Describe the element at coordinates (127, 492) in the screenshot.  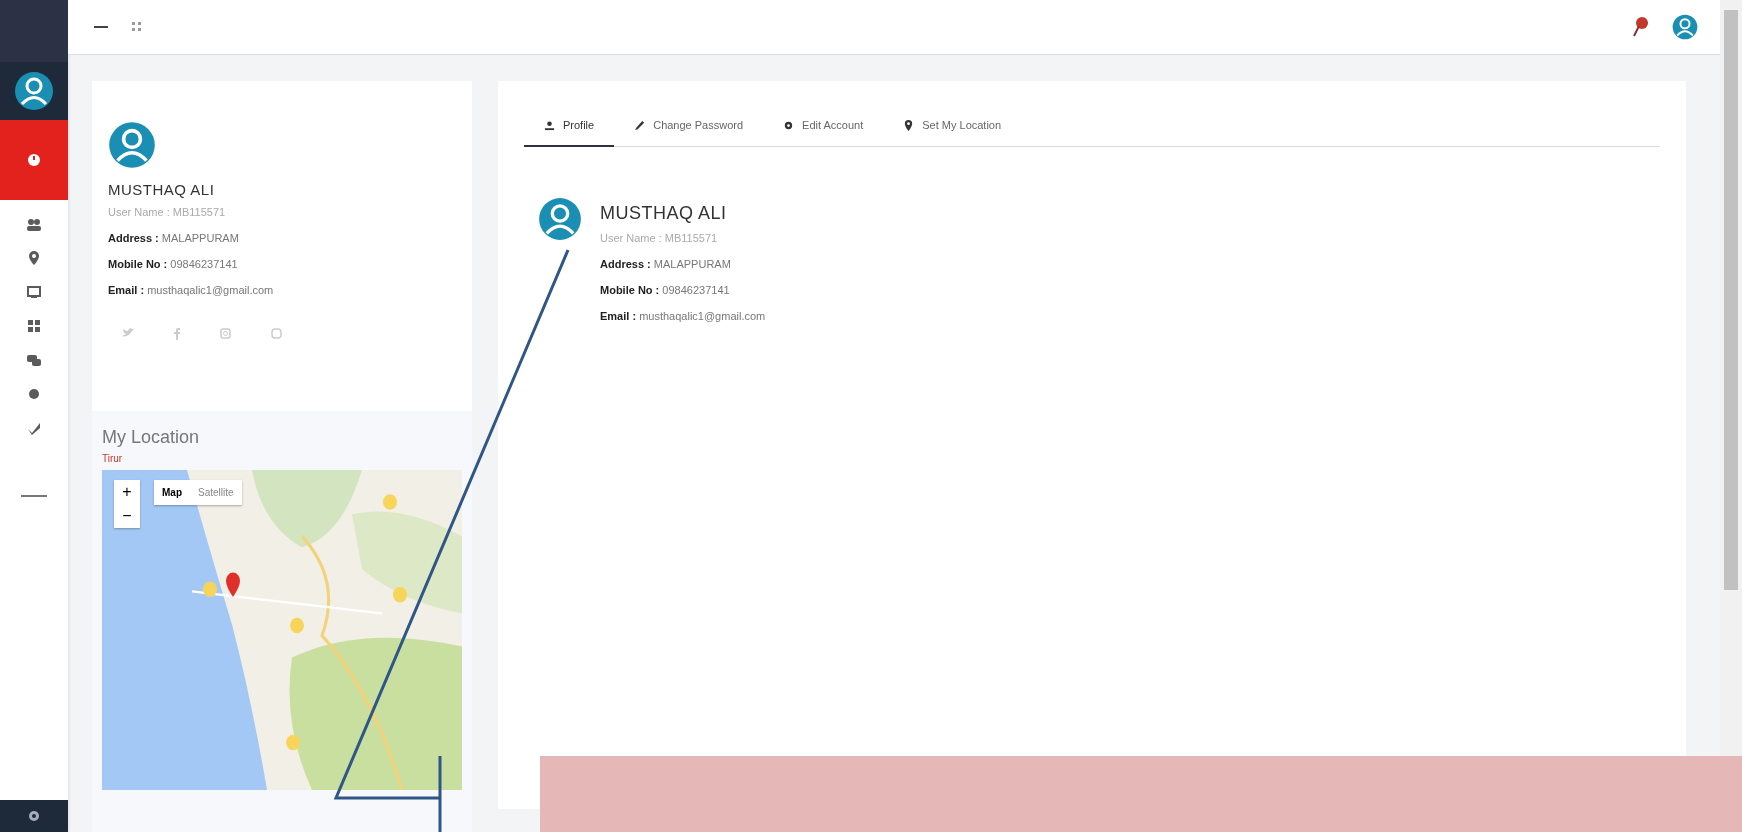
I see `zoom-in-button: +` at that location.